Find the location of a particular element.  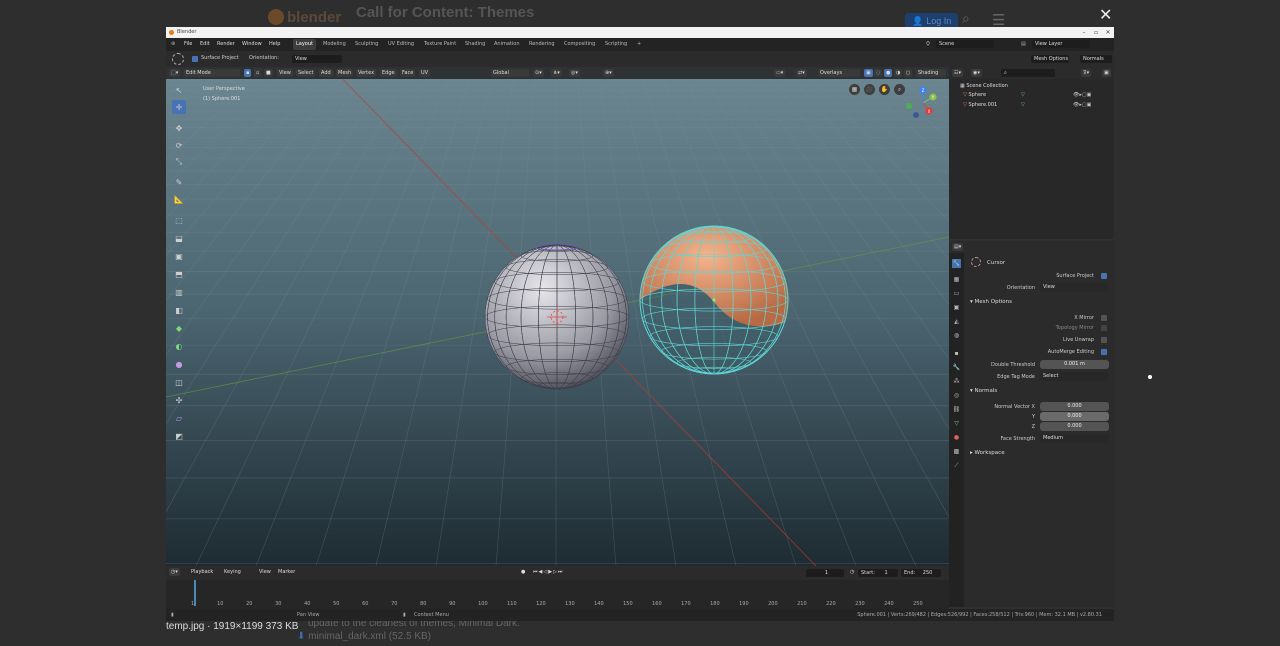

viewport-menu-mesh: Mesh is located at coordinates (345, 73).